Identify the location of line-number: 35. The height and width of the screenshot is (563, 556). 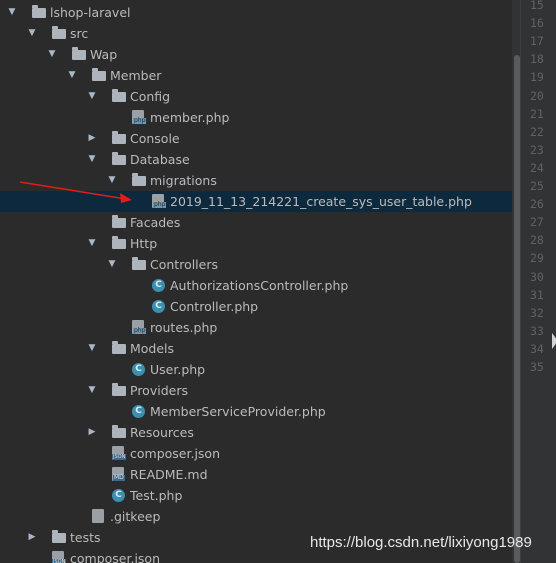
(537, 367).